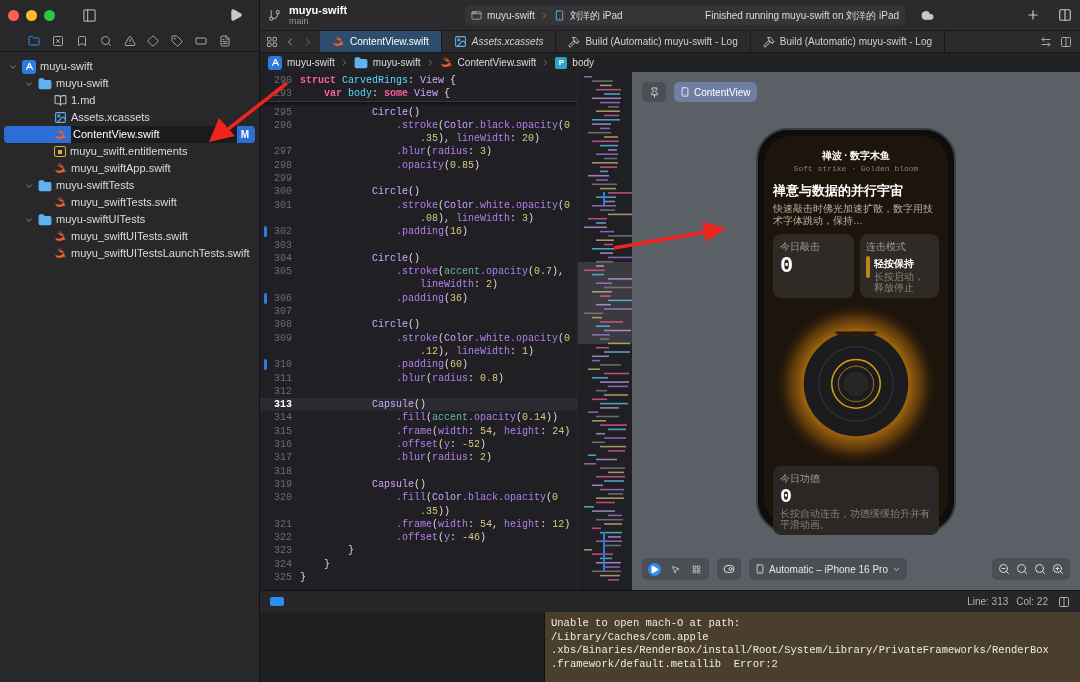 This screenshot has height=682, width=1080. Describe the element at coordinates (802, 15) in the screenshot. I see `build-status: Finished running muyu-swift on 刘洋的 iPad` at that location.